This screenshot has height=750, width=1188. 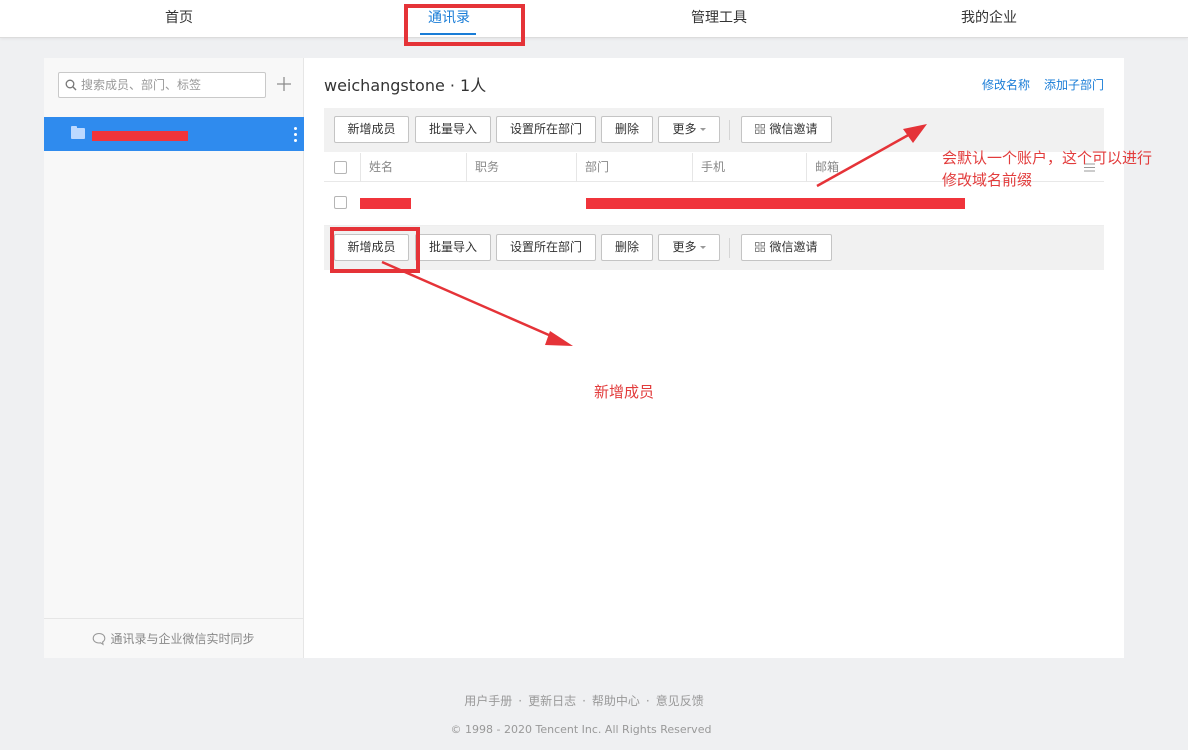 I want to click on column-email: 邮箱, so click(x=822, y=167).